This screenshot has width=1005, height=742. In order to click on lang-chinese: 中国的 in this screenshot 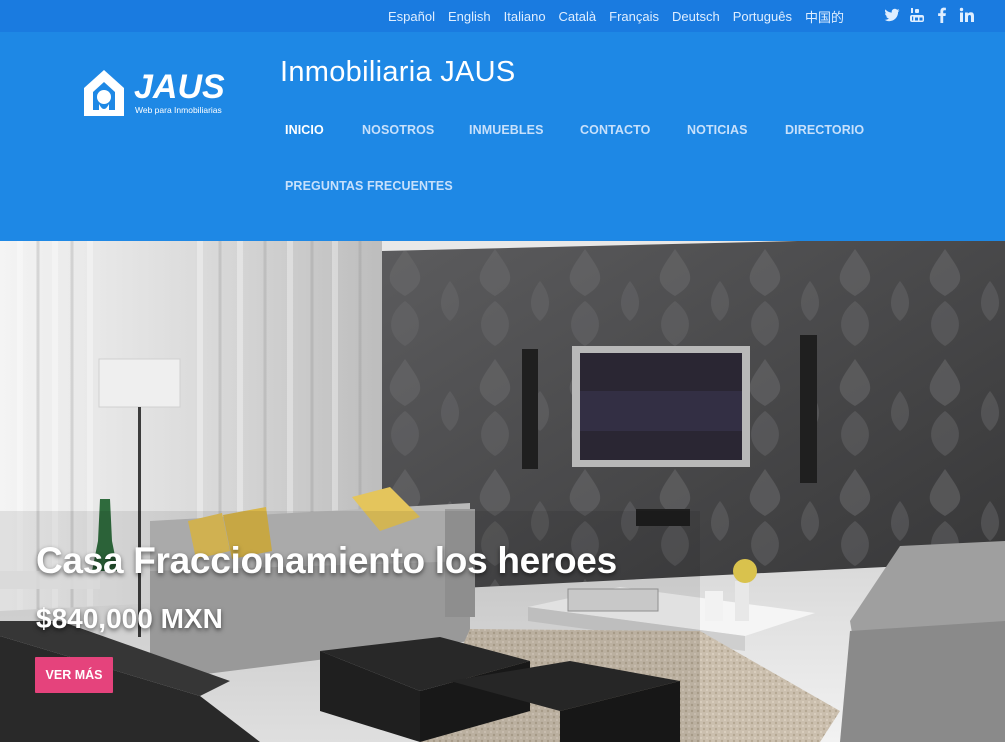, I will do `click(824, 16)`.